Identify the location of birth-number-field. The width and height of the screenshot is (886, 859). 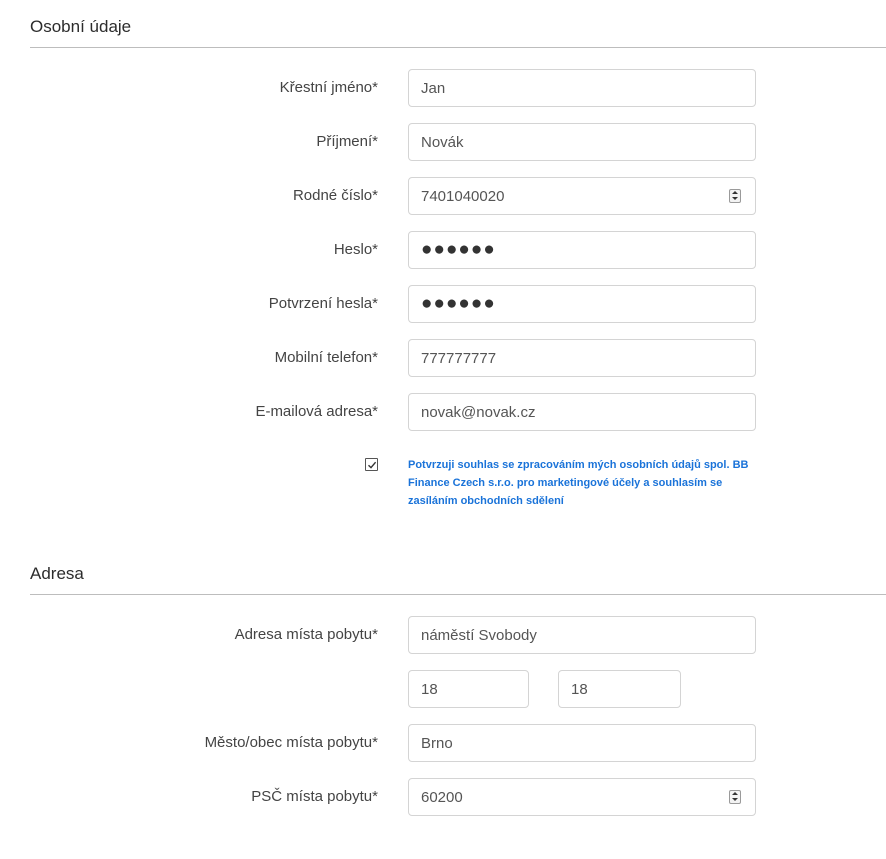
(582, 196).